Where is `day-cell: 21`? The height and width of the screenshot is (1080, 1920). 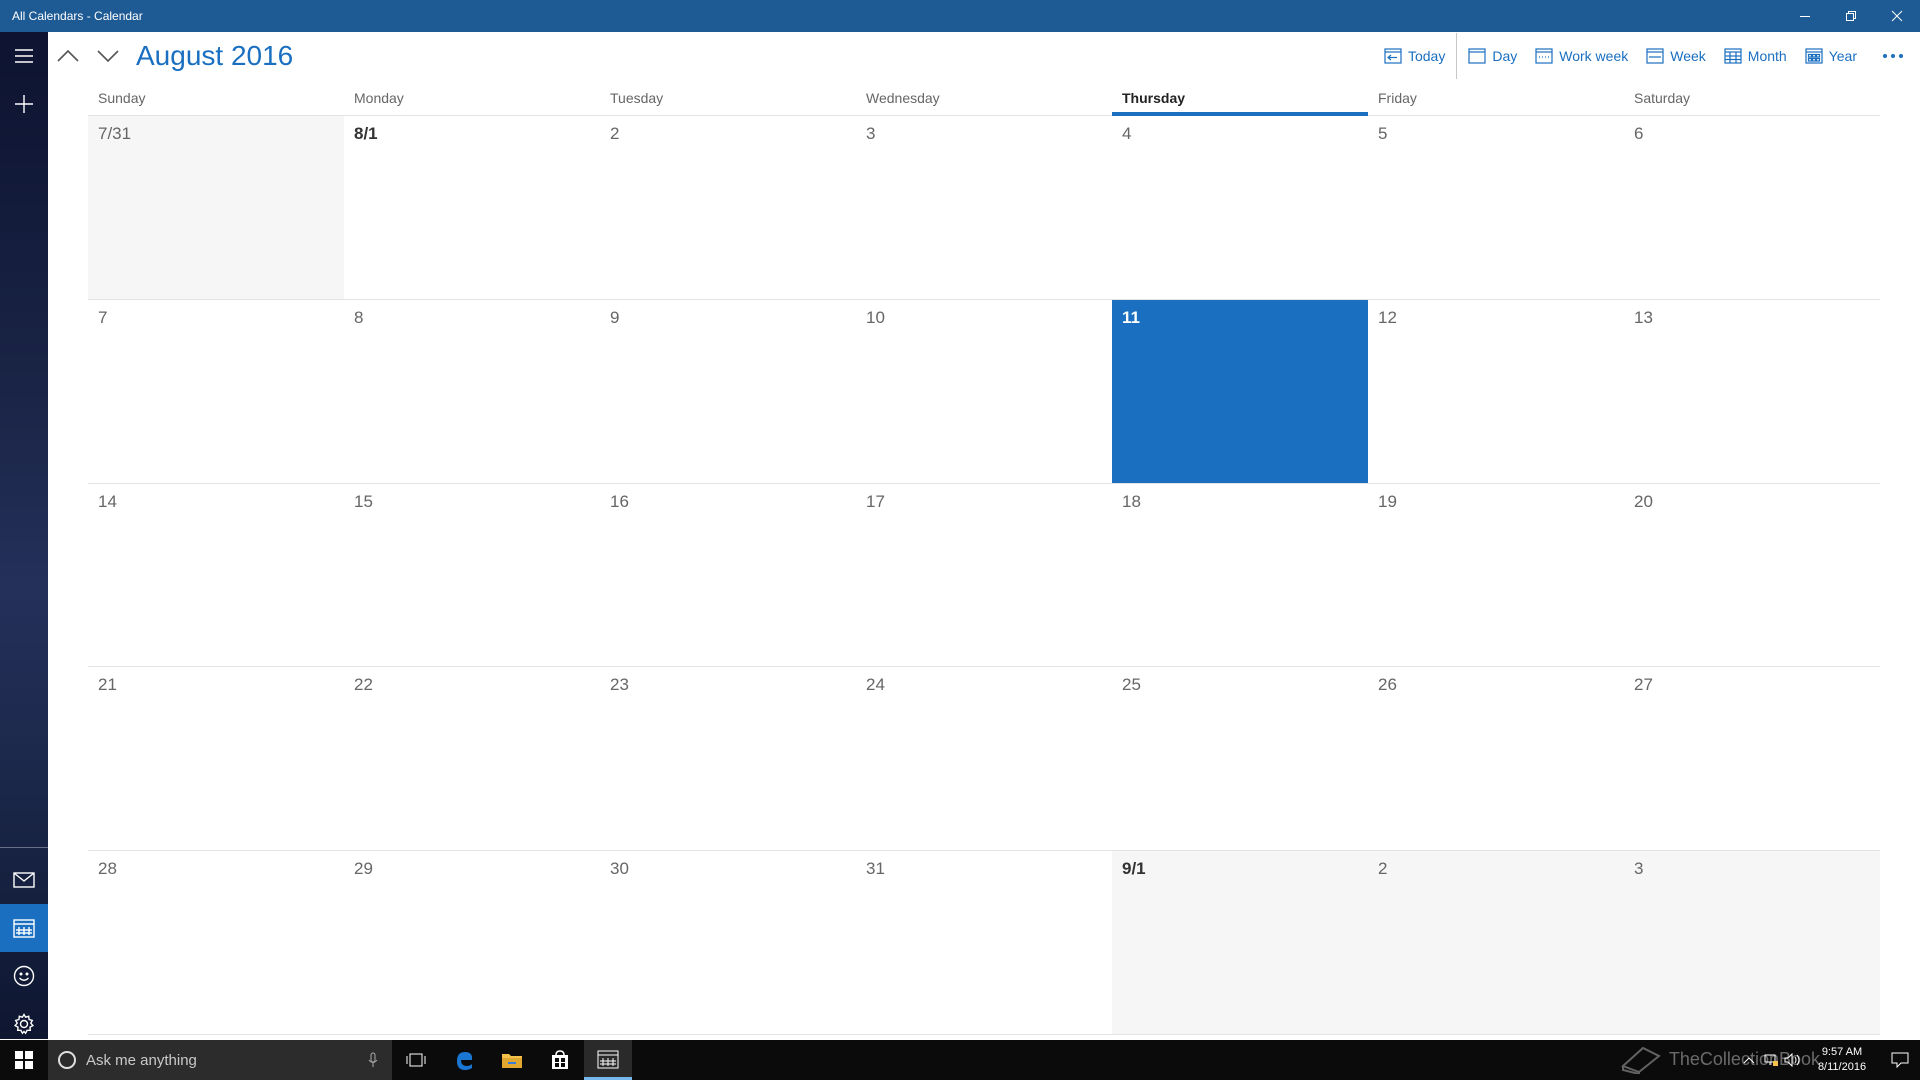 day-cell: 21 is located at coordinates (216, 759).